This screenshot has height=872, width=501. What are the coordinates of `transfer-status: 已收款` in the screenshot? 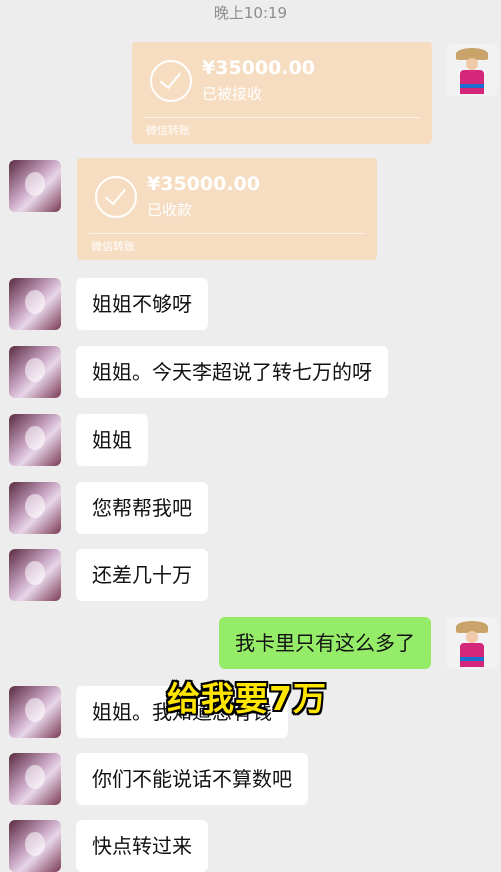 It's located at (170, 210).